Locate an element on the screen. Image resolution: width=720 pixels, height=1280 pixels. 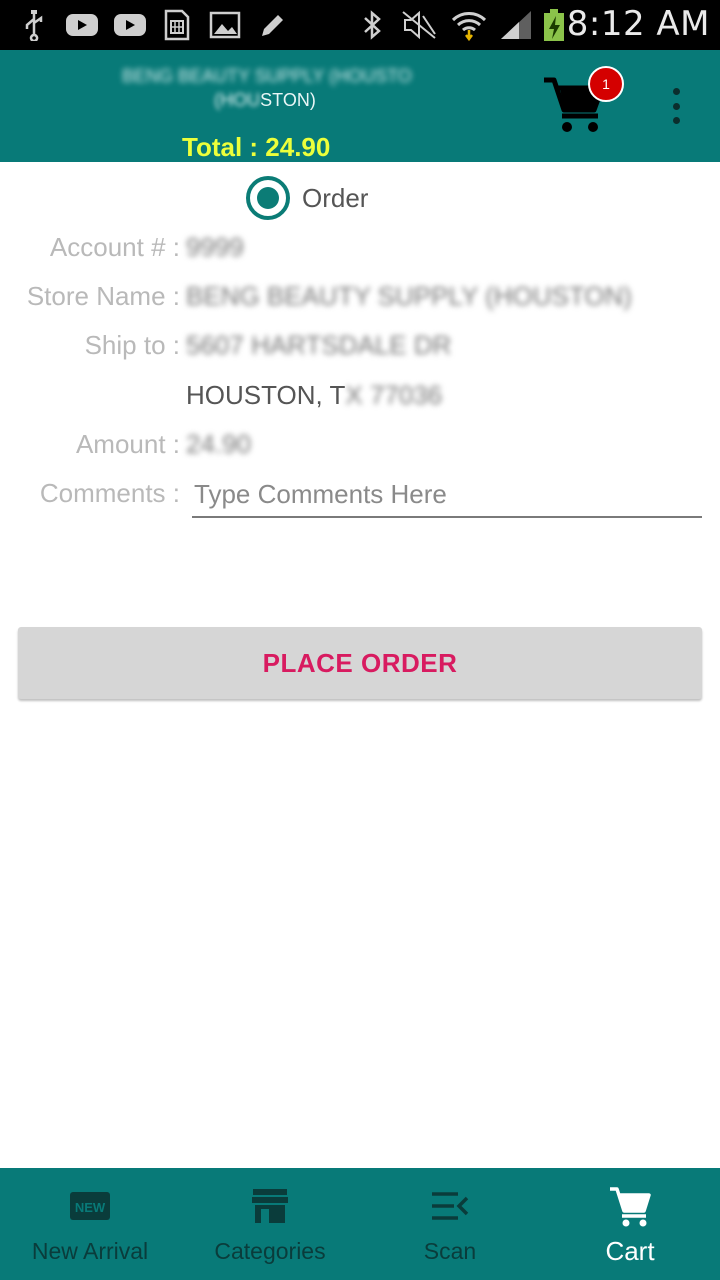
store-subtitle: (HOUSTON) is located at coordinates (265, 100).